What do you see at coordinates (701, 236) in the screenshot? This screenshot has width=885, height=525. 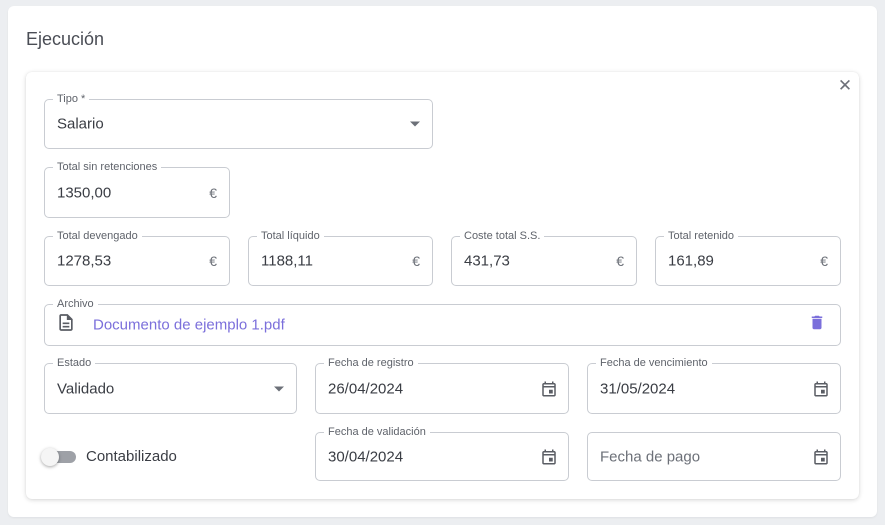 I see `total-retenido-label: Total retenido` at bounding box center [701, 236].